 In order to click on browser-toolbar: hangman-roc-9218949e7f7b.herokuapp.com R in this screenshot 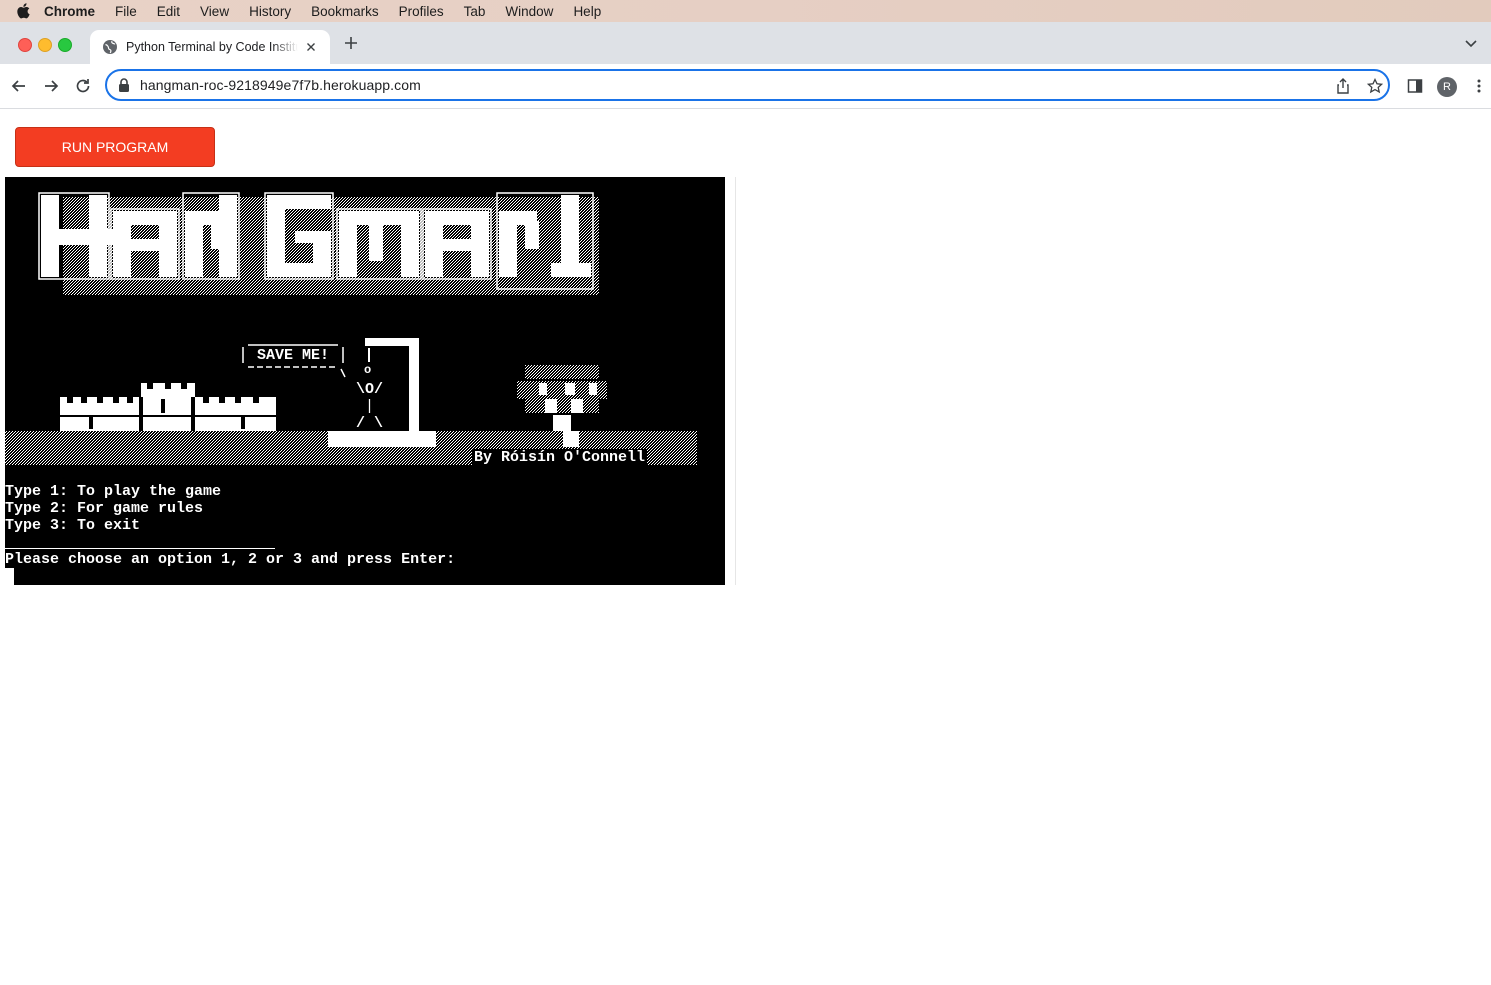, I will do `click(745, 86)`.